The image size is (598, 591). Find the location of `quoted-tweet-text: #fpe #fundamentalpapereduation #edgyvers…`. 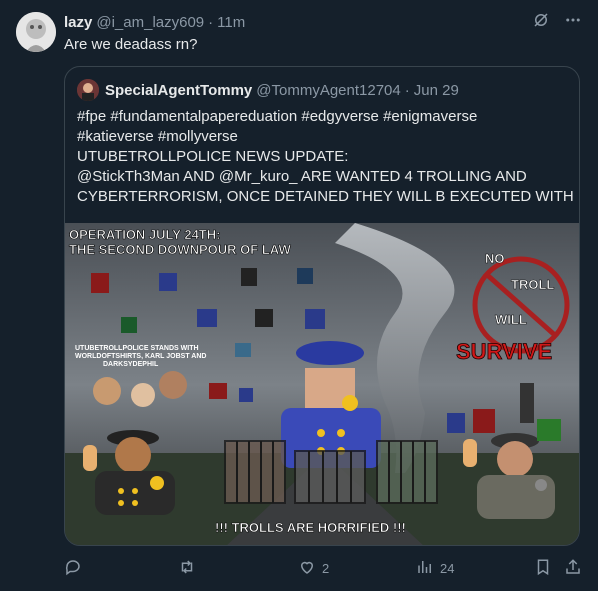

quoted-tweet-text: #fpe #fundamentalpapereduation #edgyvers… is located at coordinates (328, 157).